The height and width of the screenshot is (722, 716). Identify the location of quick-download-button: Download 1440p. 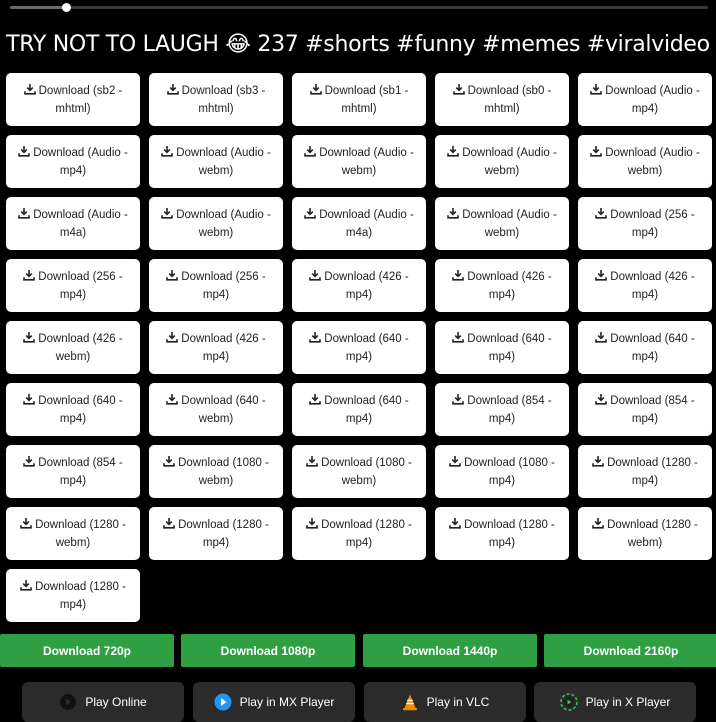
(450, 650).